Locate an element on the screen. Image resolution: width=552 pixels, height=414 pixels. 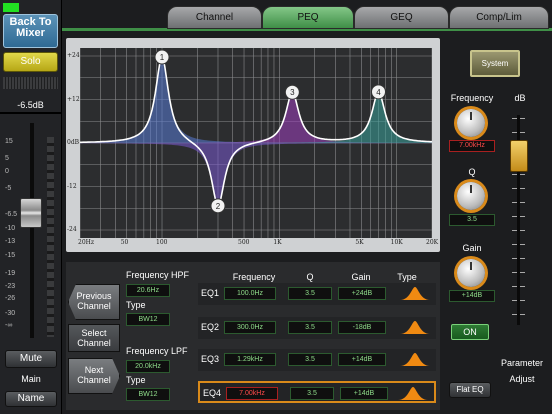
lpf-frequency-value: 20.0kHz is located at coordinates (148, 366).